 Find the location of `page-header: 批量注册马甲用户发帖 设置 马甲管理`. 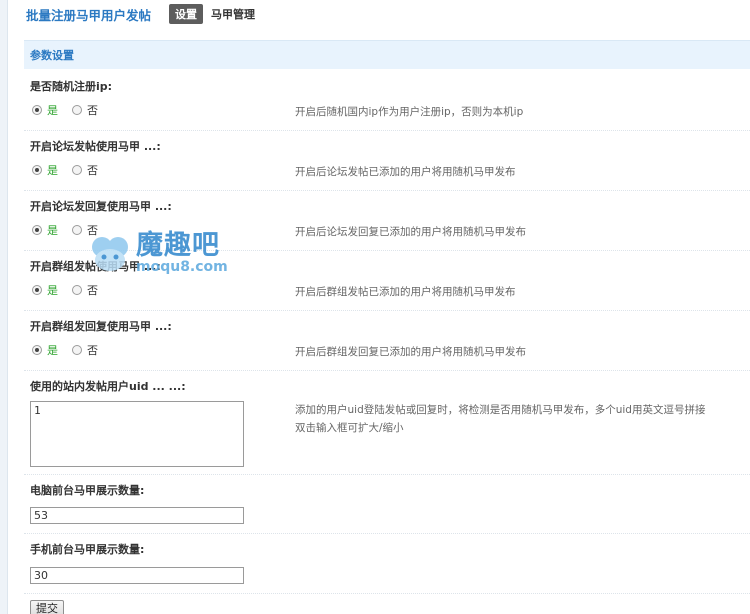

page-header: 批量注册马甲用户发帖 设置 马甲管理 is located at coordinates (388, 14).